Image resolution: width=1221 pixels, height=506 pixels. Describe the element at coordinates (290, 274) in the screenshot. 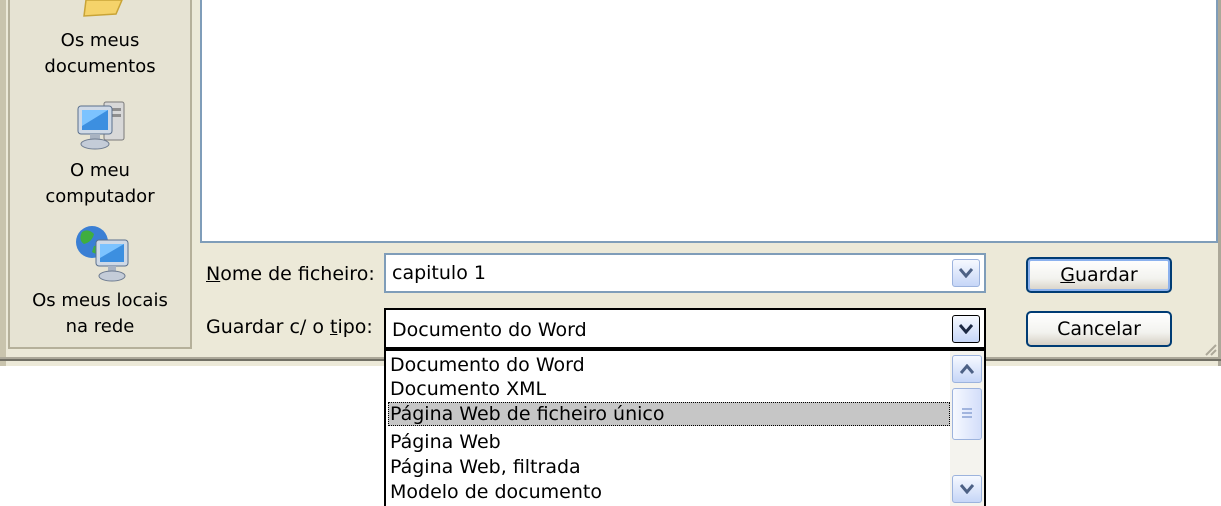

I see `filename-label: Nome de ficheiro:` at that location.